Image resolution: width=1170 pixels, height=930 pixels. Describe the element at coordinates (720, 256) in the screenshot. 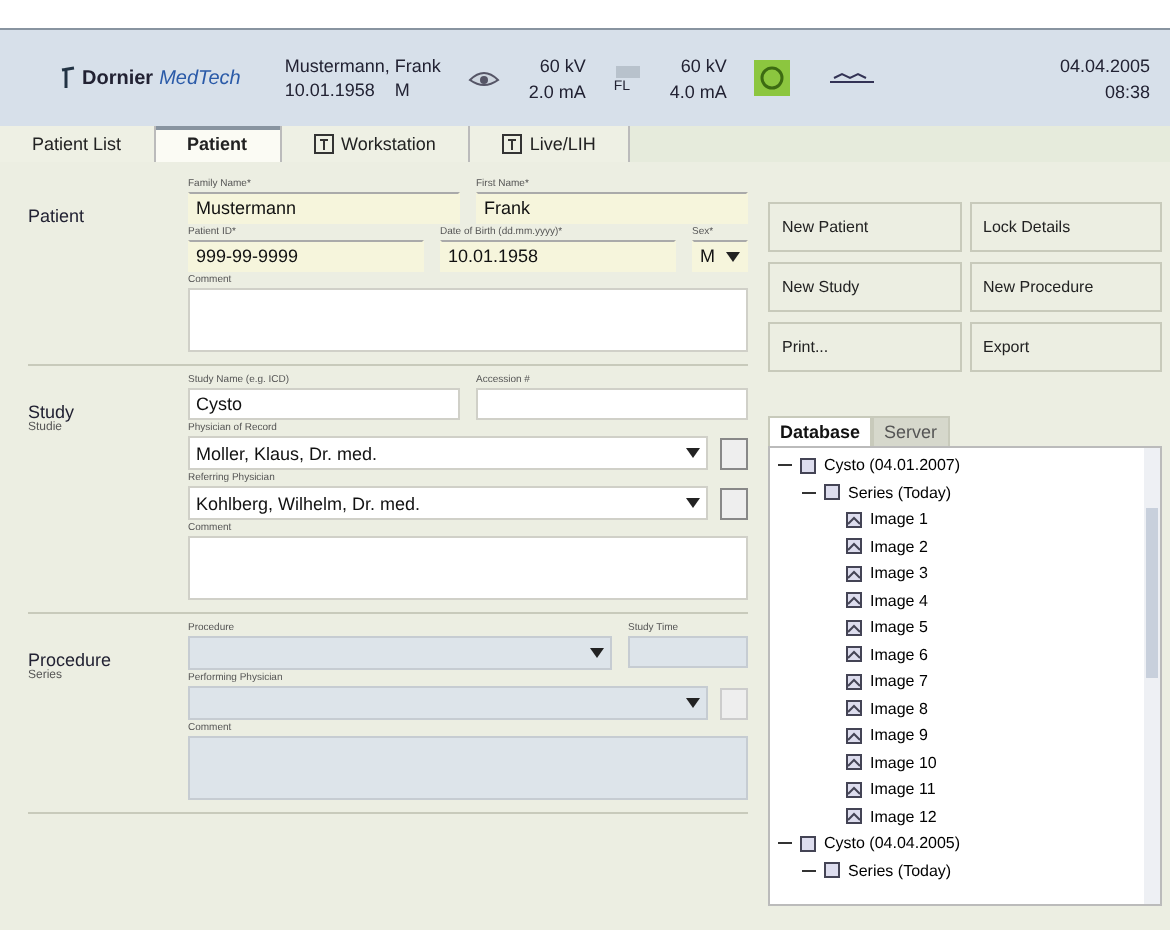

I see `dropdown-field: M` at that location.